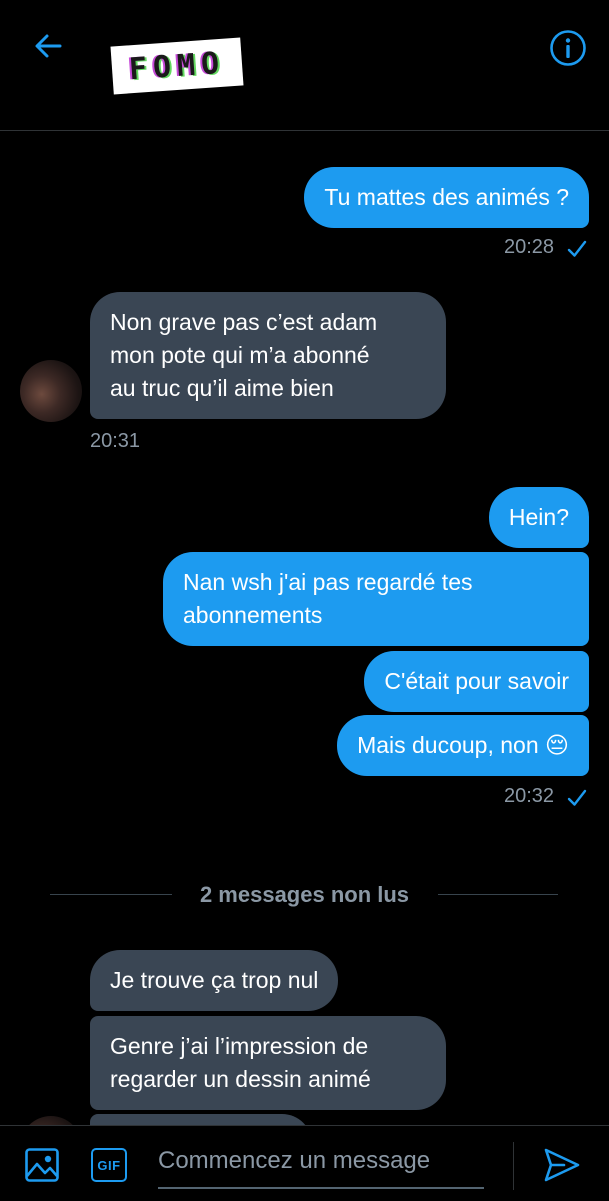 Image resolution: width=609 pixels, height=1201 pixels. Describe the element at coordinates (214, 980) in the screenshot. I see `incoming-message: Je trouve ça trop nul` at that location.